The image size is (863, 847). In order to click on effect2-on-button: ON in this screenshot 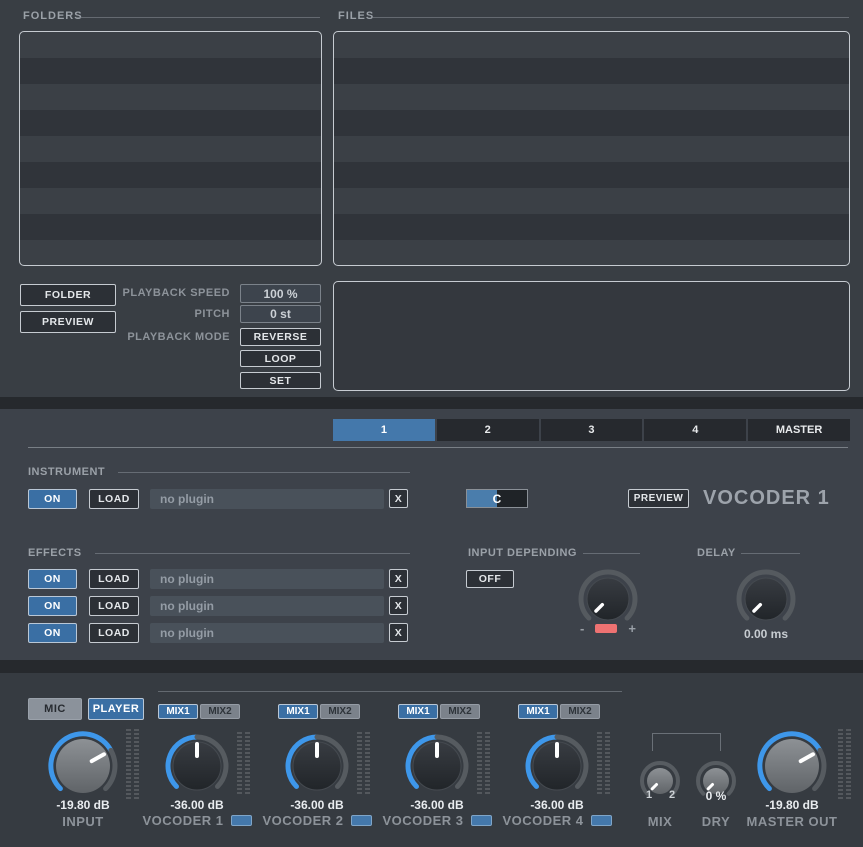, I will do `click(52, 606)`.